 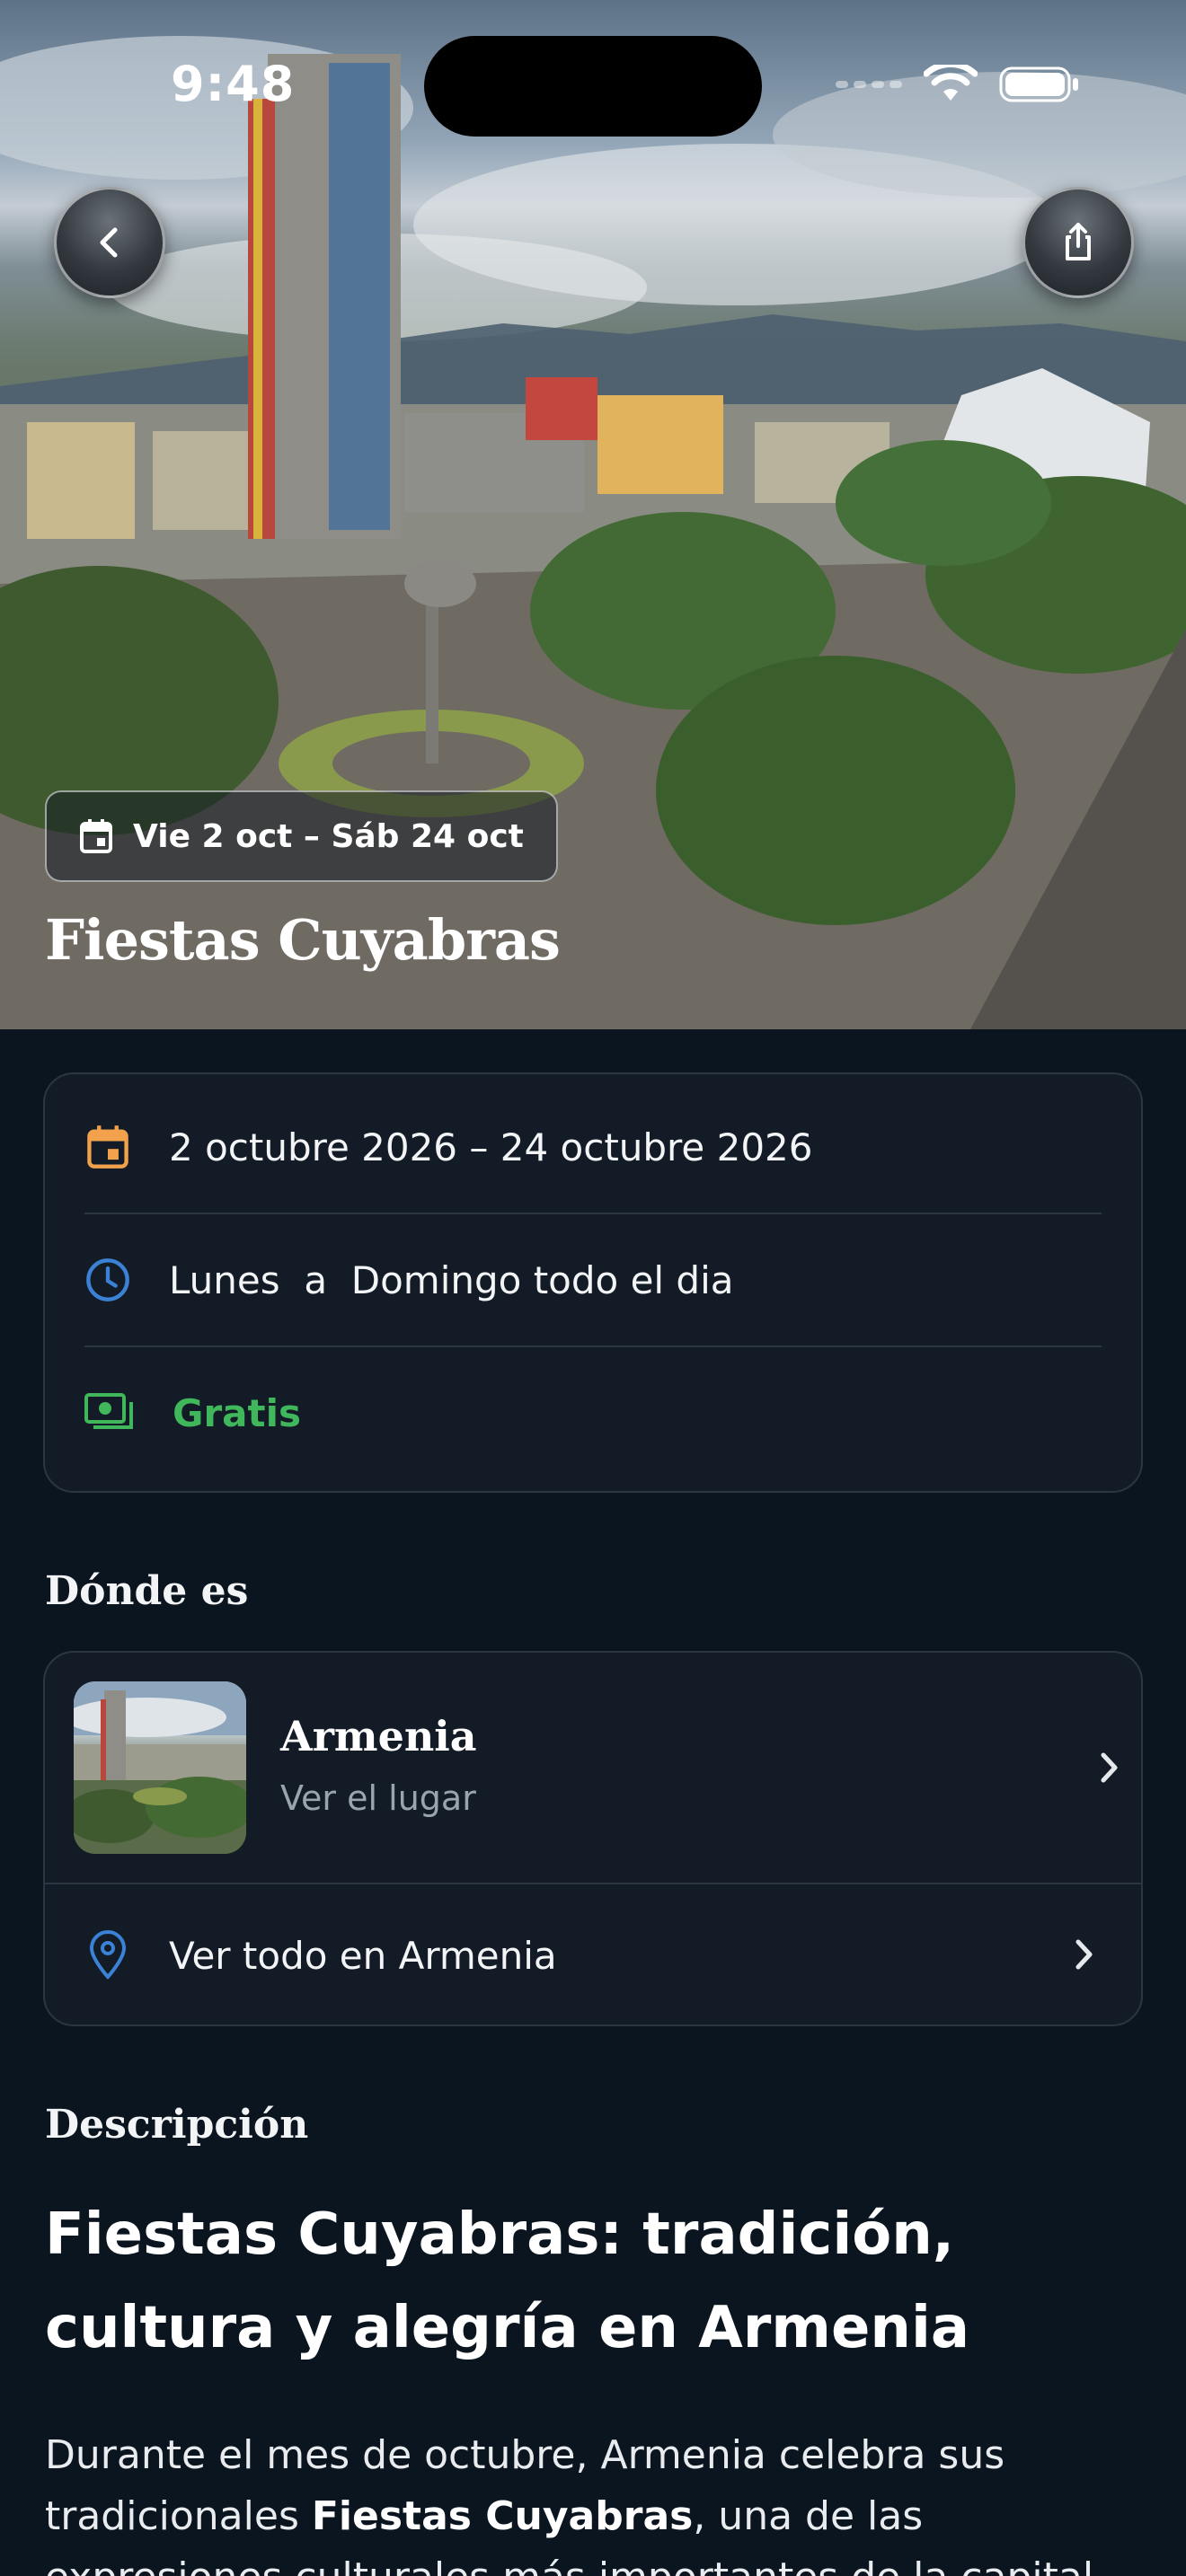 What do you see at coordinates (328, 836) in the screenshot?
I see `date-chip-text: Vie 2 oct – Sáb 24 oct` at bounding box center [328, 836].